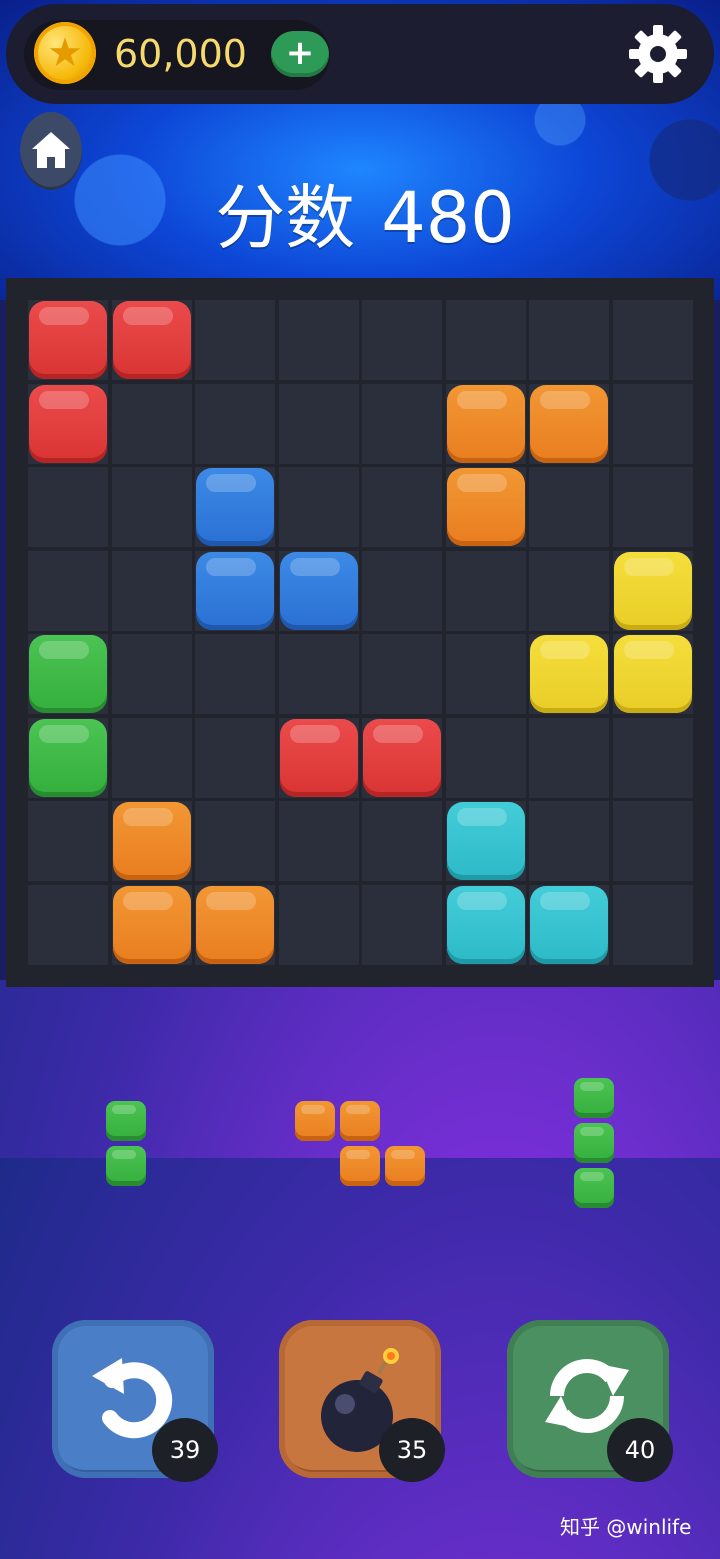  Describe the element at coordinates (65, 53) in the screenshot. I see `coin-icon: ★` at that location.